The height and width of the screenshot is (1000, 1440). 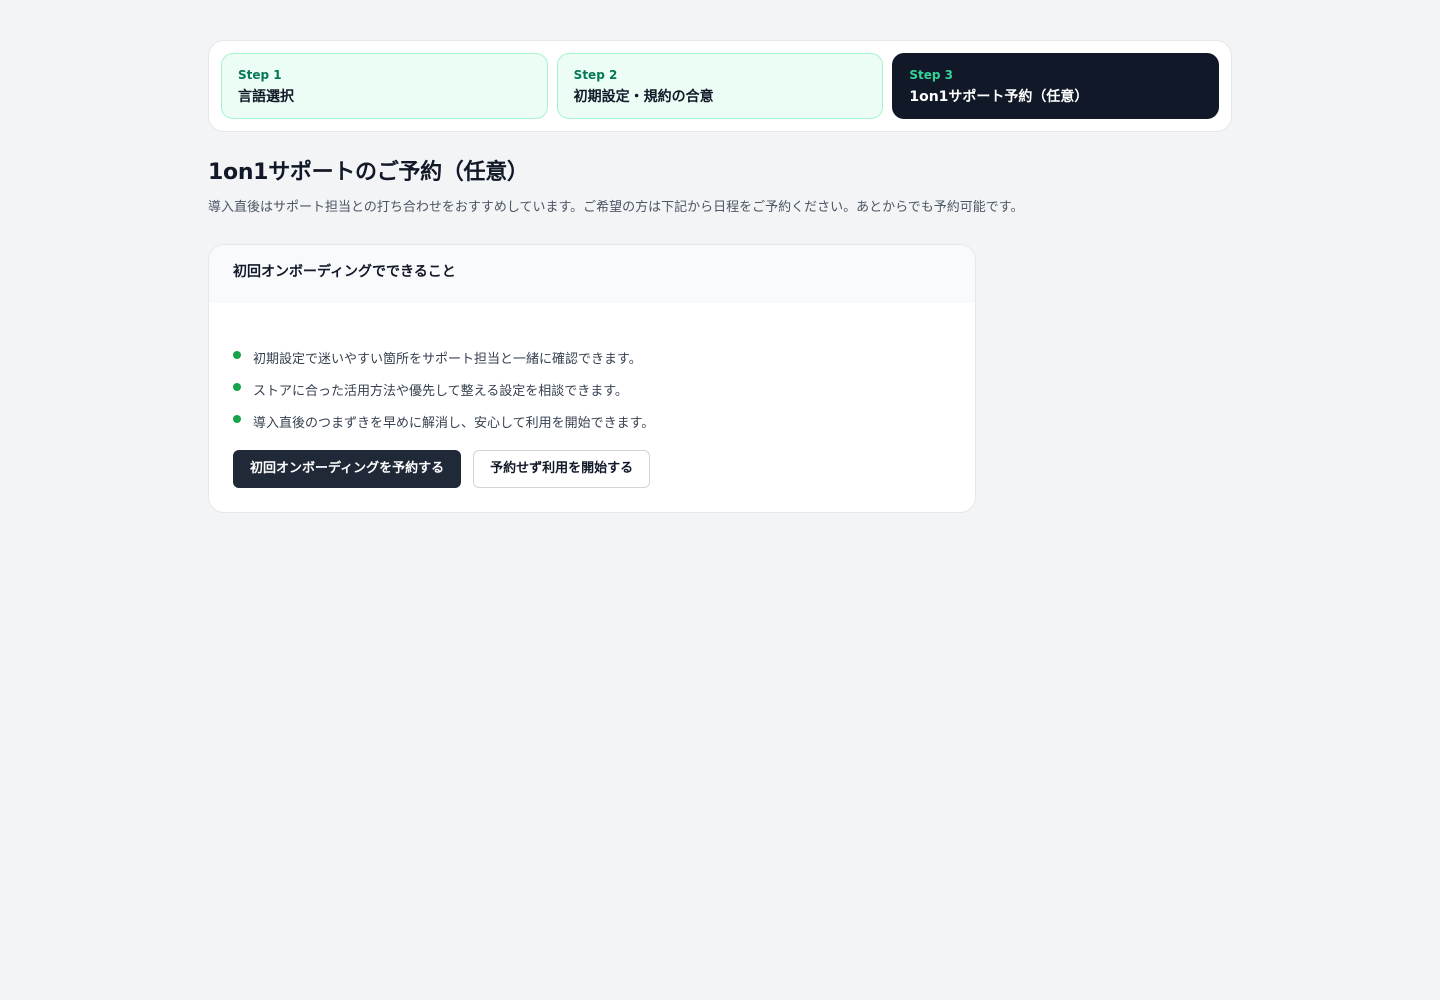 What do you see at coordinates (643, 97) in the screenshot?
I see `step-title: 初期設定・規約の合意` at bounding box center [643, 97].